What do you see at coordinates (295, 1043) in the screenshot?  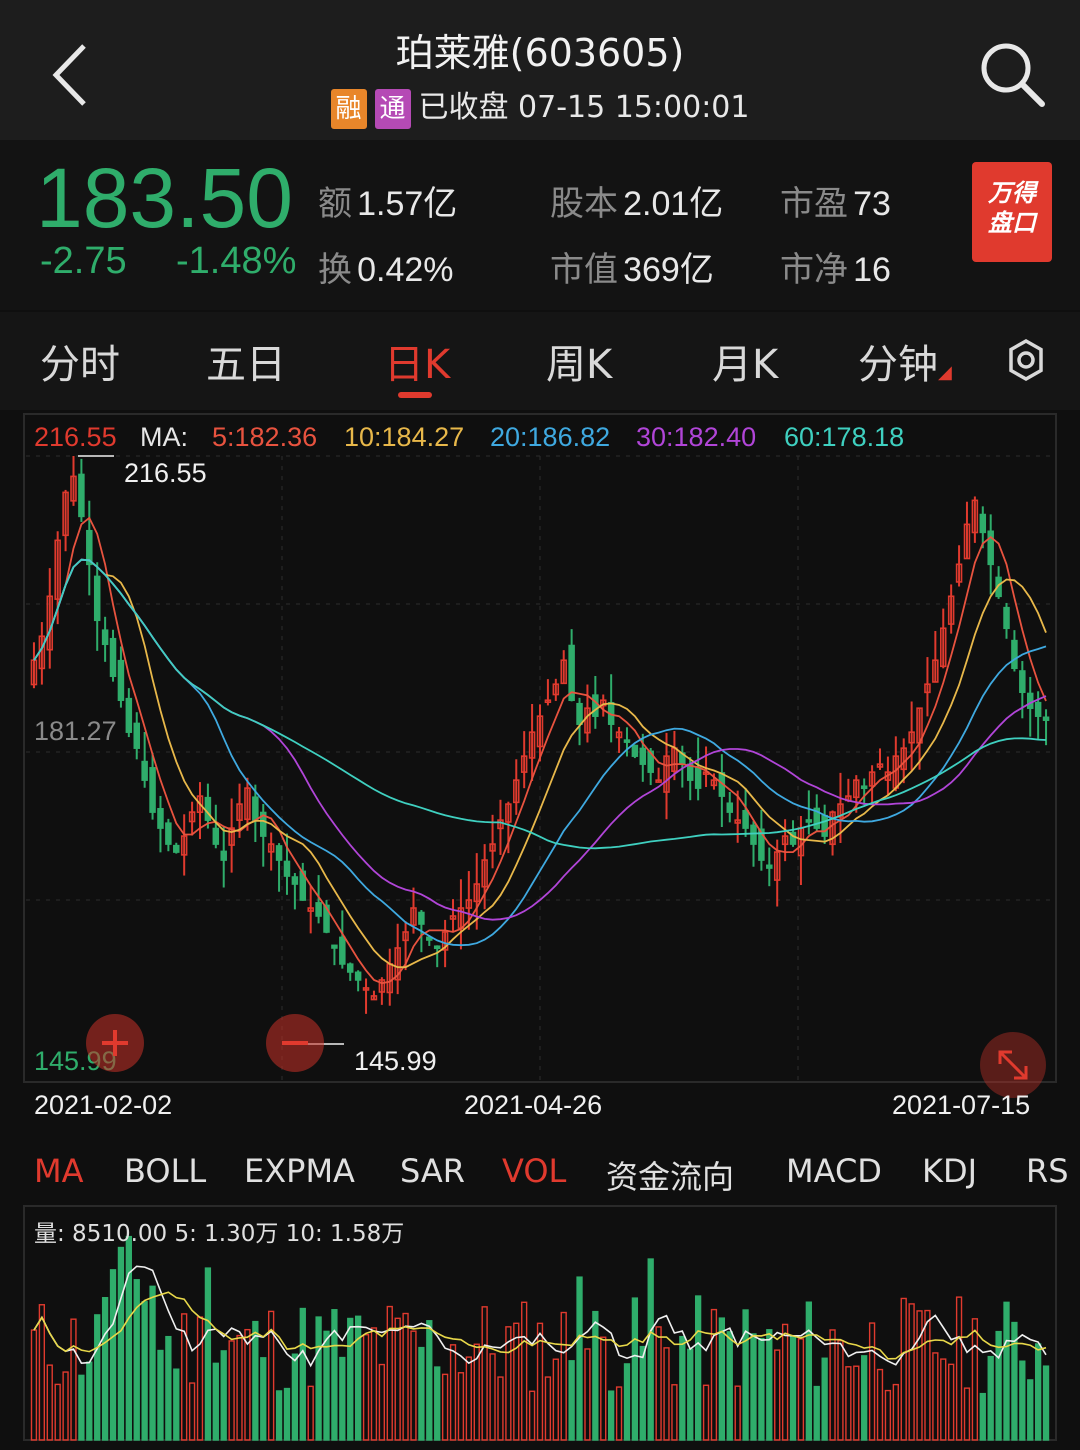 I see `zoom-out-button` at bounding box center [295, 1043].